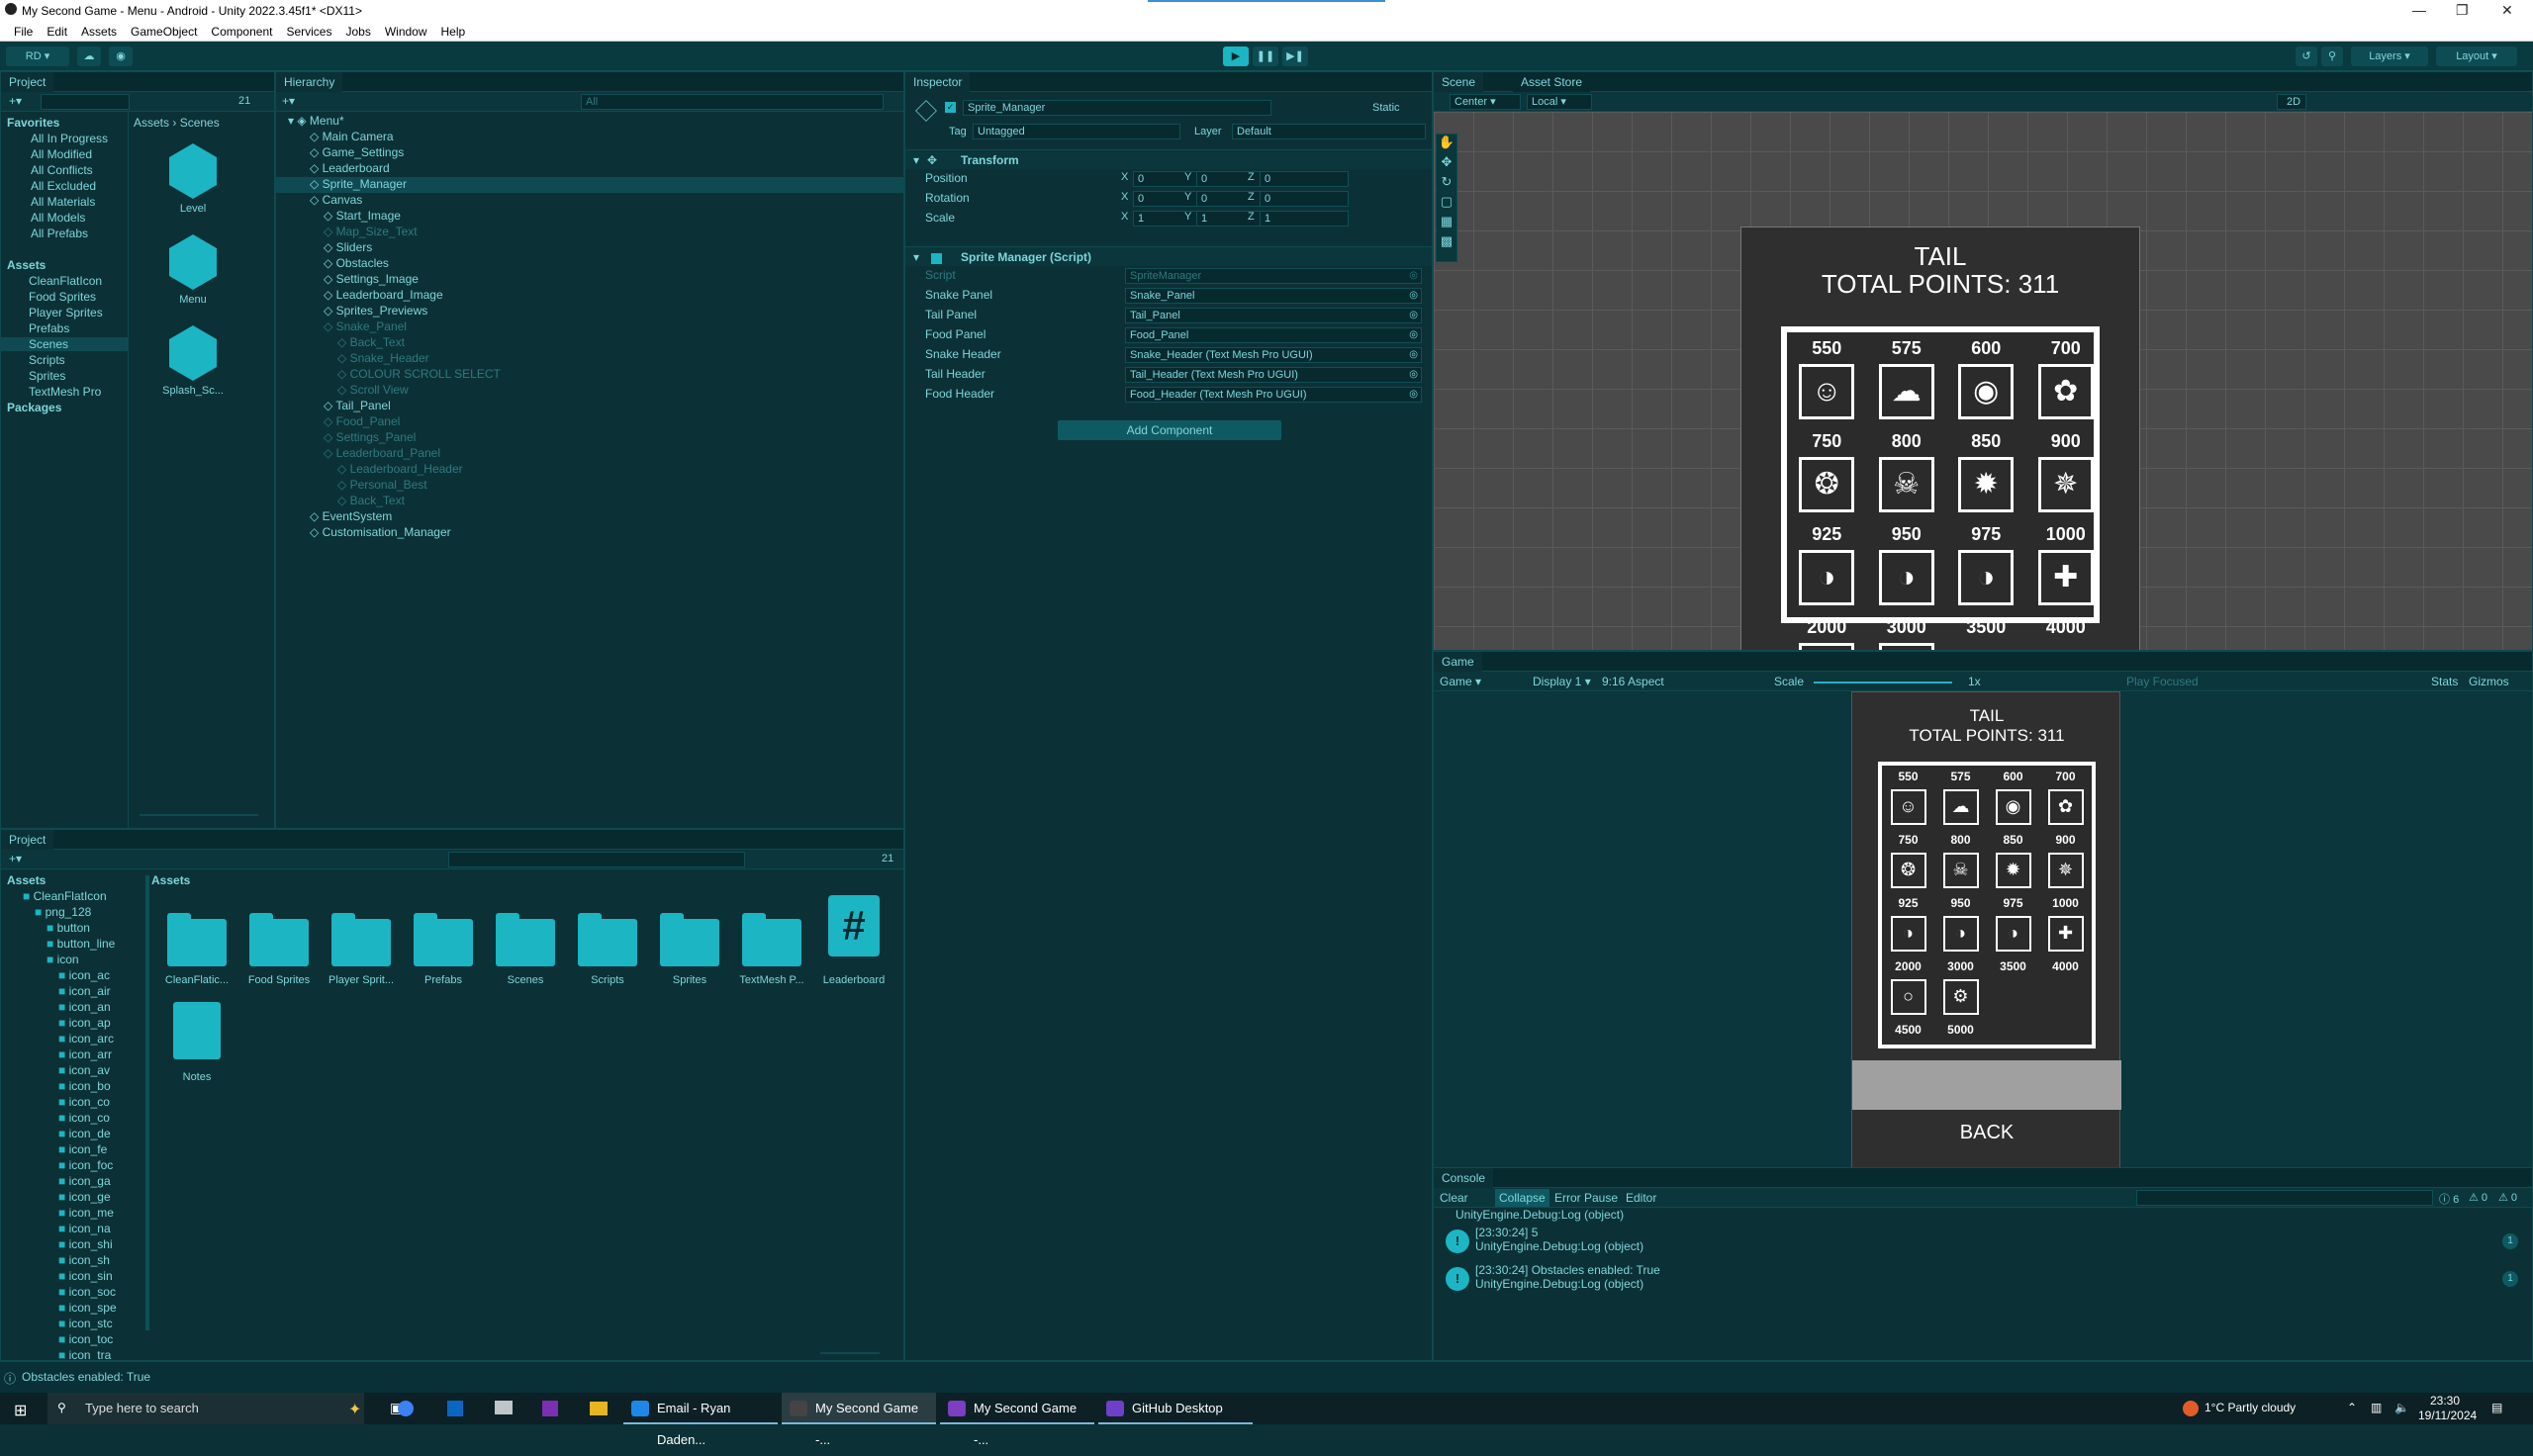 This screenshot has height=1456, width=2533. Describe the element at coordinates (1906, 646) in the screenshot. I see `sprite-option-button: ⚙` at that location.